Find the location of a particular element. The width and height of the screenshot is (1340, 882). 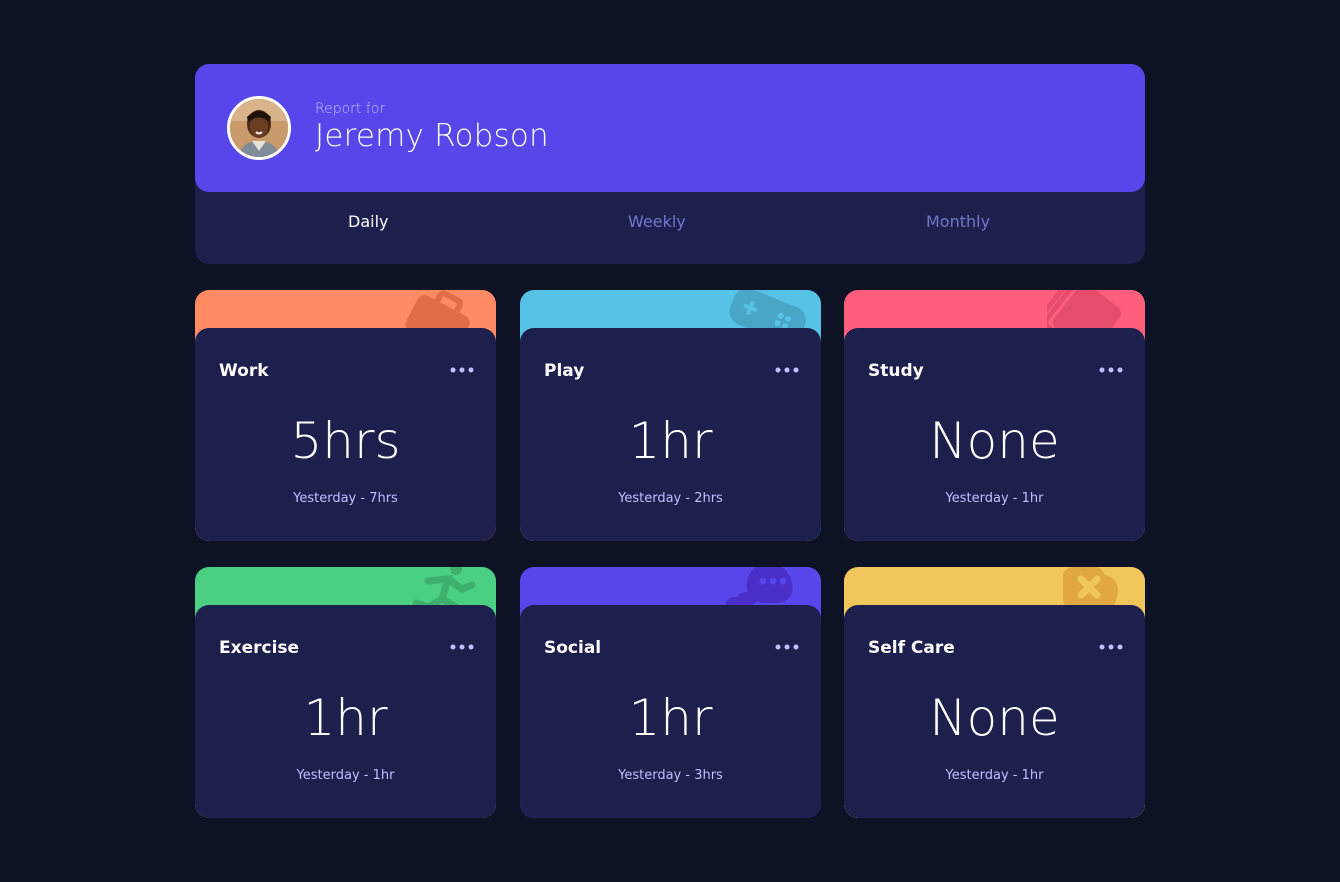

activity-body: Exercise 1hr Yesterday - 1hr is located at coordinates (345, 711).